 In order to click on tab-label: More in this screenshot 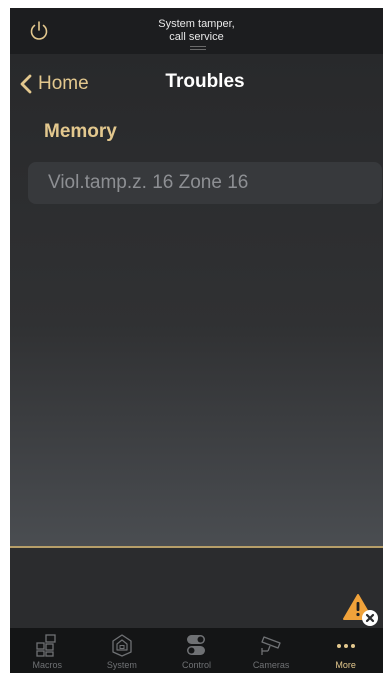, I will do `click(345, 665)`.